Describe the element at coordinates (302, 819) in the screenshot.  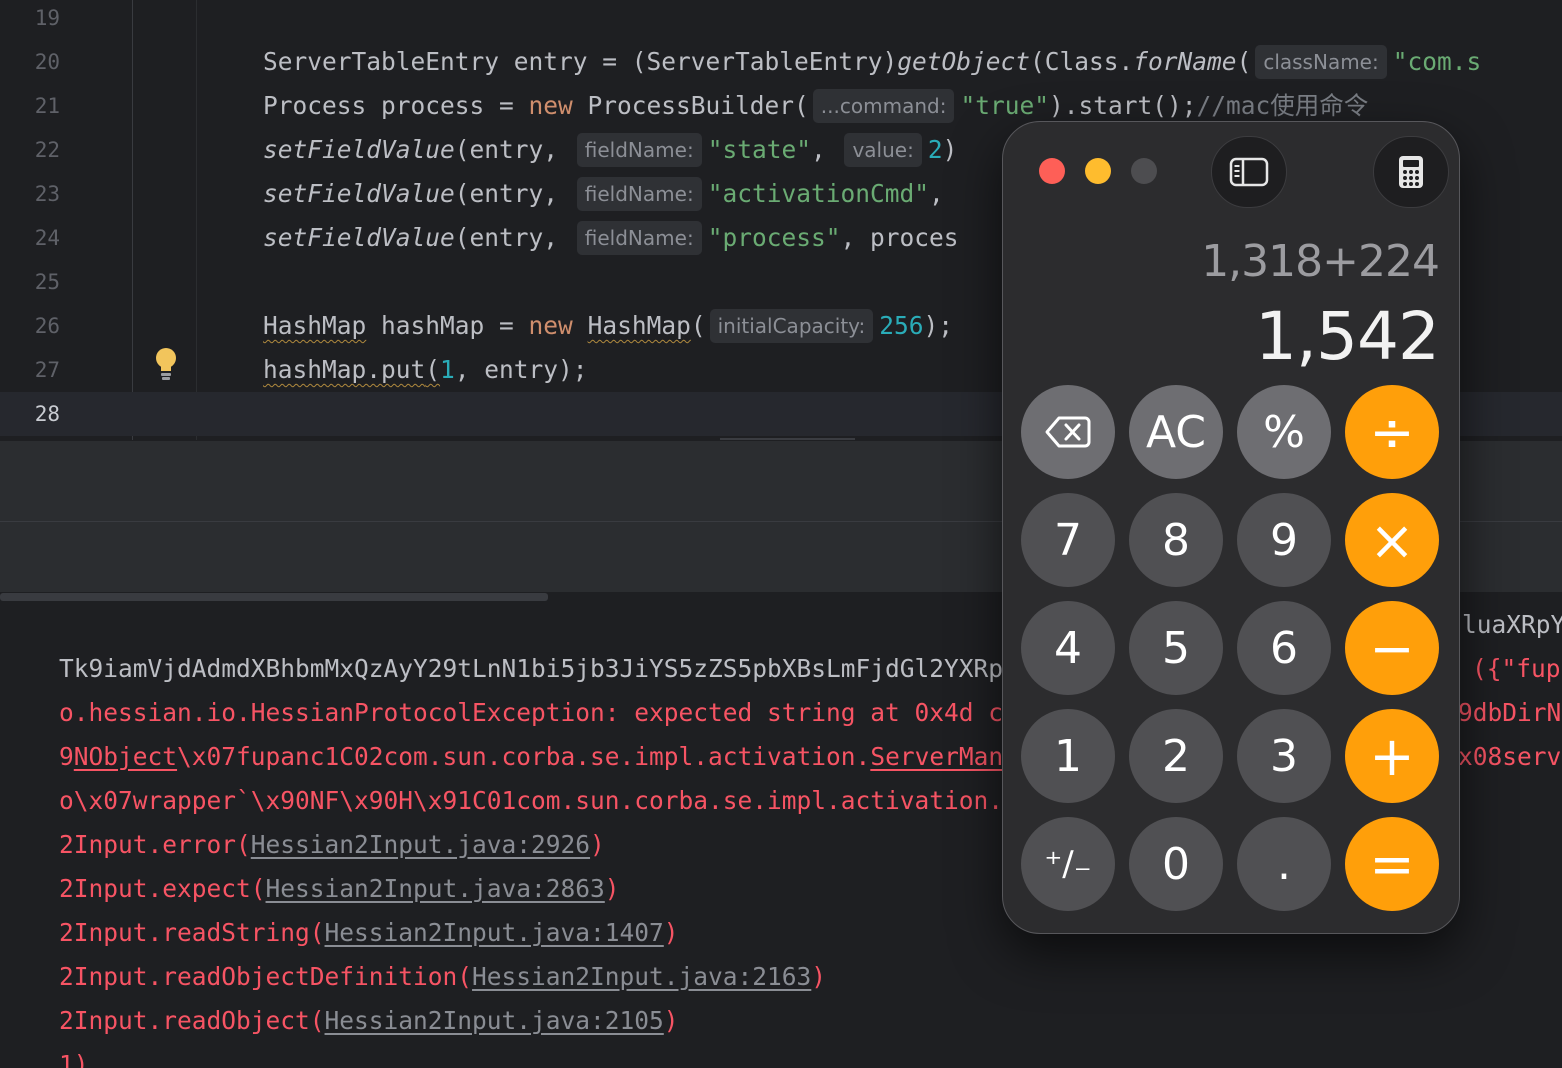
I see `stack-trace-line: 2Input.error(Hessian2Input.java:2926)` at that location.